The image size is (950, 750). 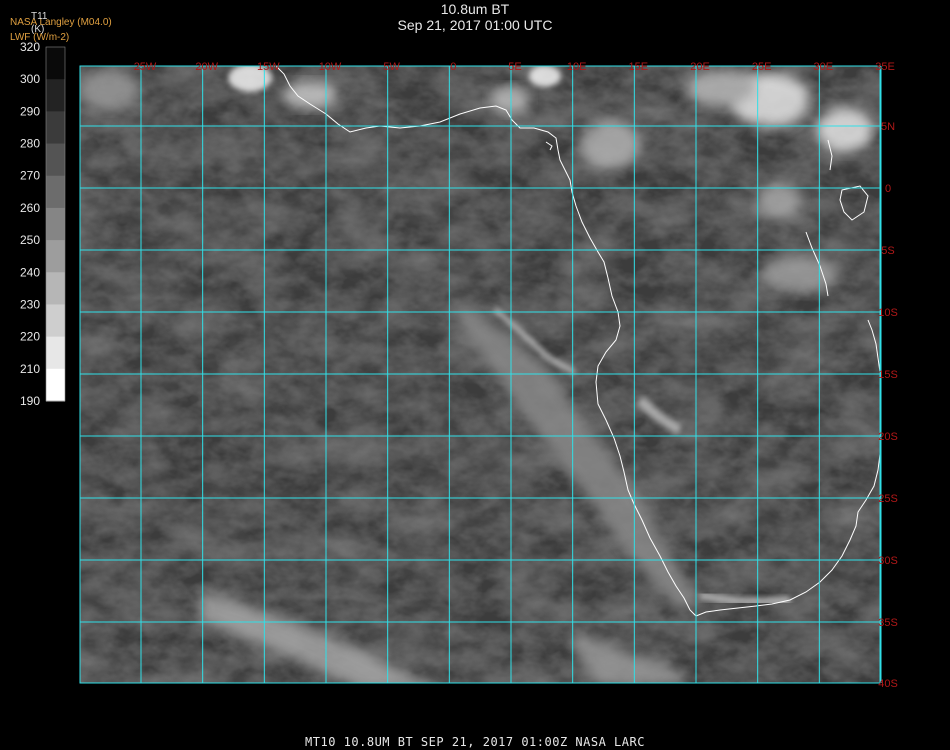 What do you see at coordinates (888, 684) in the screenshot?
I see `latitude-label: 40S` at bounding box center [888, 684].